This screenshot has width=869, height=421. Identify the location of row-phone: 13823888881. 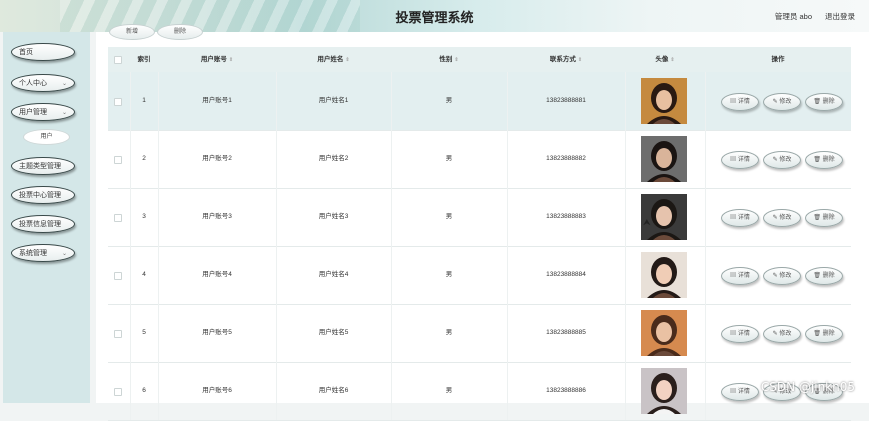
(566, 100).